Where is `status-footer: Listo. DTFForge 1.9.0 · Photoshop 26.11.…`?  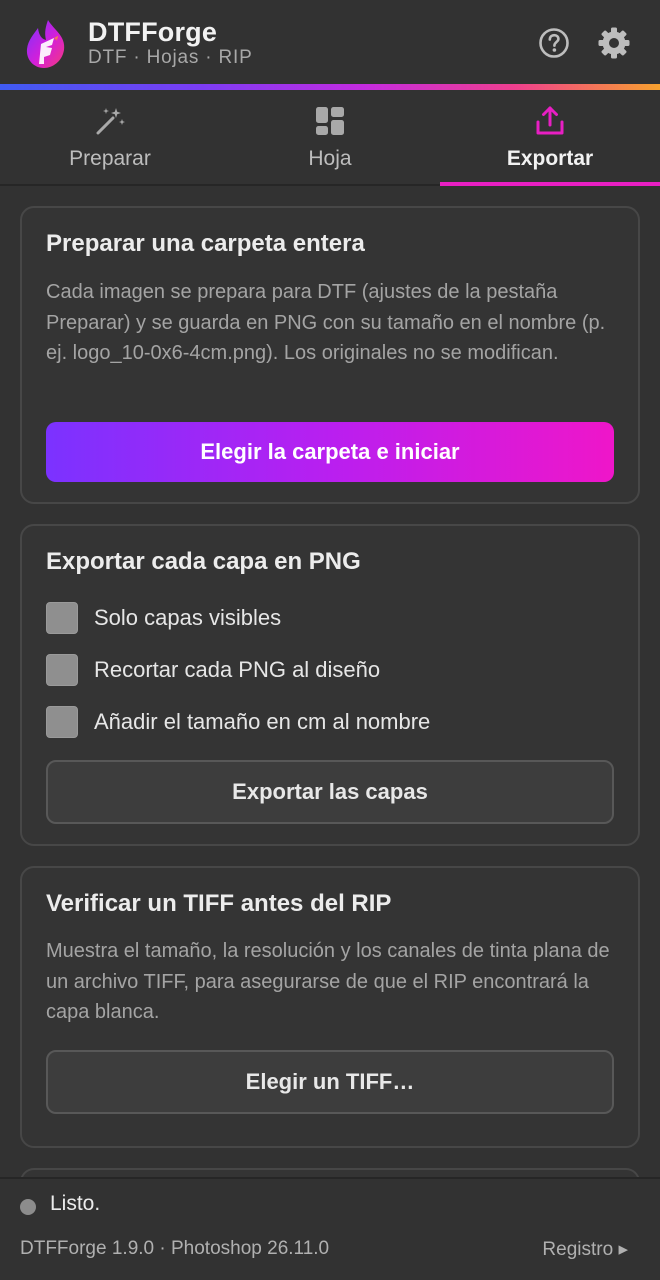
status-footer: Listo. DTFForge 1.9.0 · Photoshop 26.11.… is located at coordinates (330, 1228).